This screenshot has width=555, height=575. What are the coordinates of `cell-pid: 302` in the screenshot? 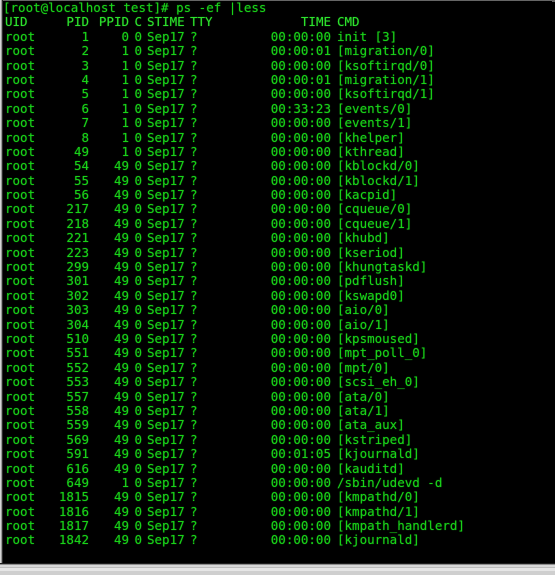 It's located at (77, 295).